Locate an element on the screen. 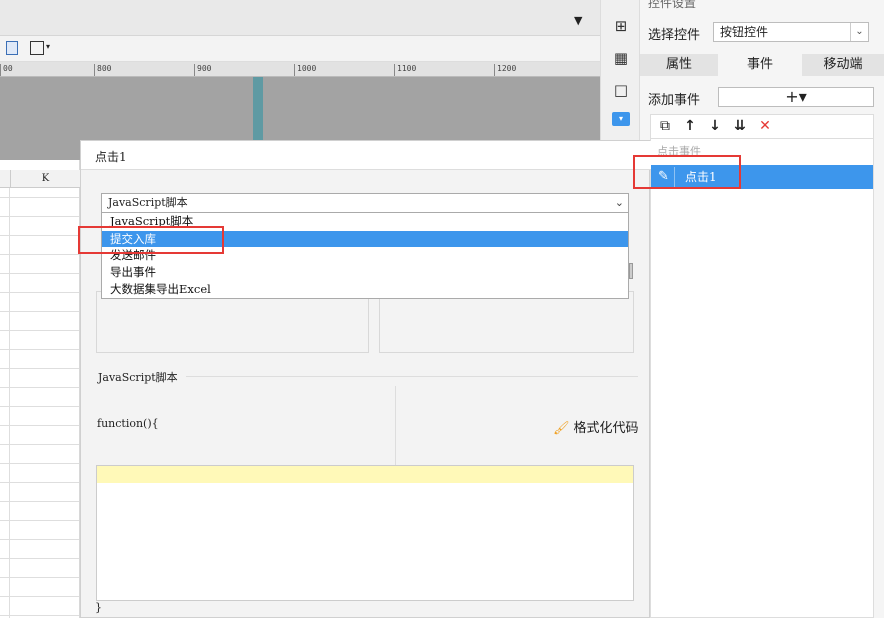 The height and width of the screenshot is (618, 884). dialog-title-bar: 点击1 is located at coordinates (366, 155).